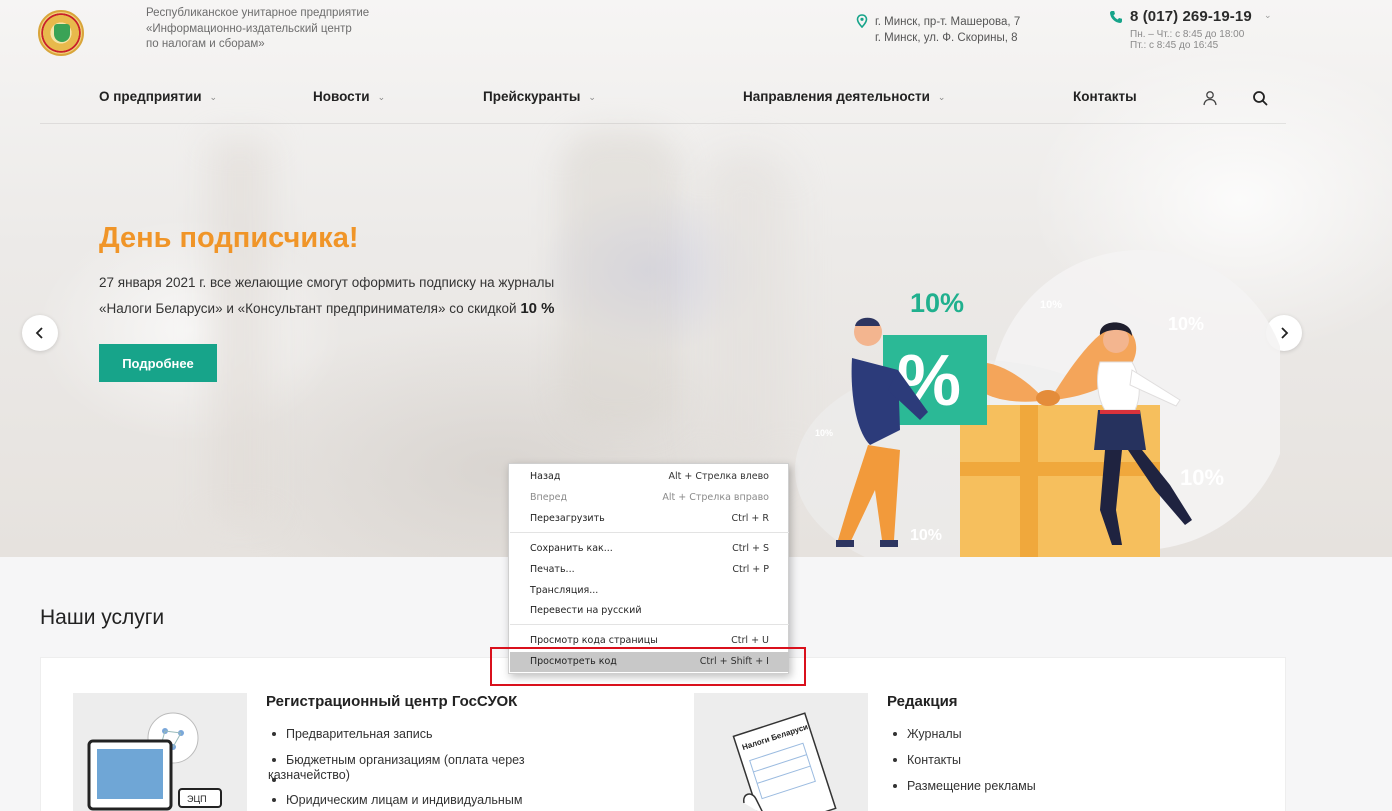  Describe the element at coordinates (258, 13) in the screenshot. I see `org-name-line: Республиканское унитарное предприятие` at that location.